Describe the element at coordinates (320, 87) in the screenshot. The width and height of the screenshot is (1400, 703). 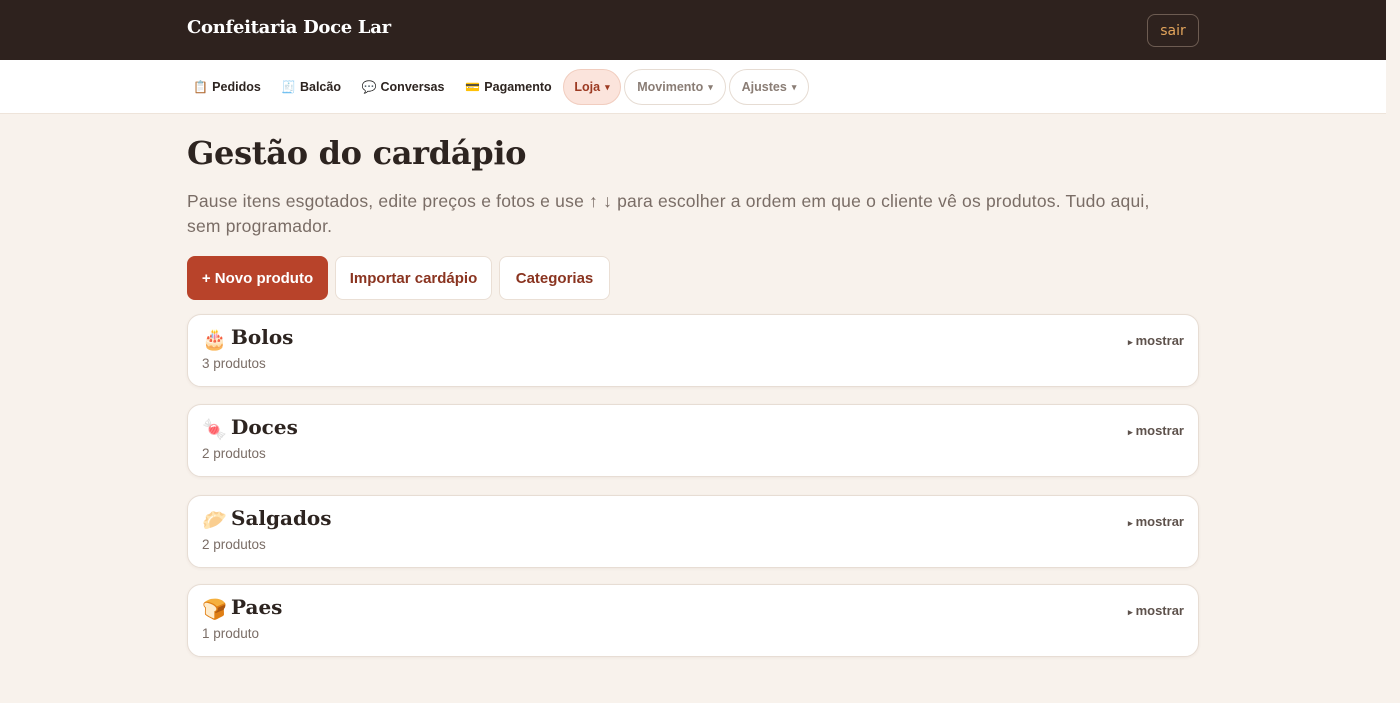
I see `nav-item-label: Balcão` at that location.